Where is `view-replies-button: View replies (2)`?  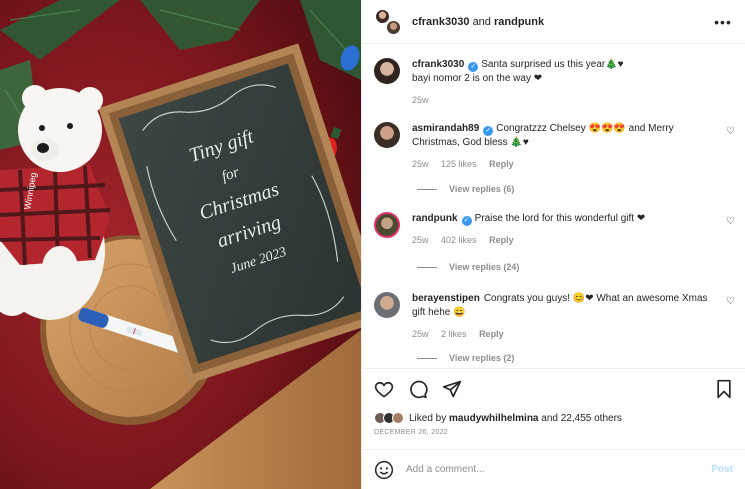 view-replies-button: View replies (2) is located at coordinates (465, 358).